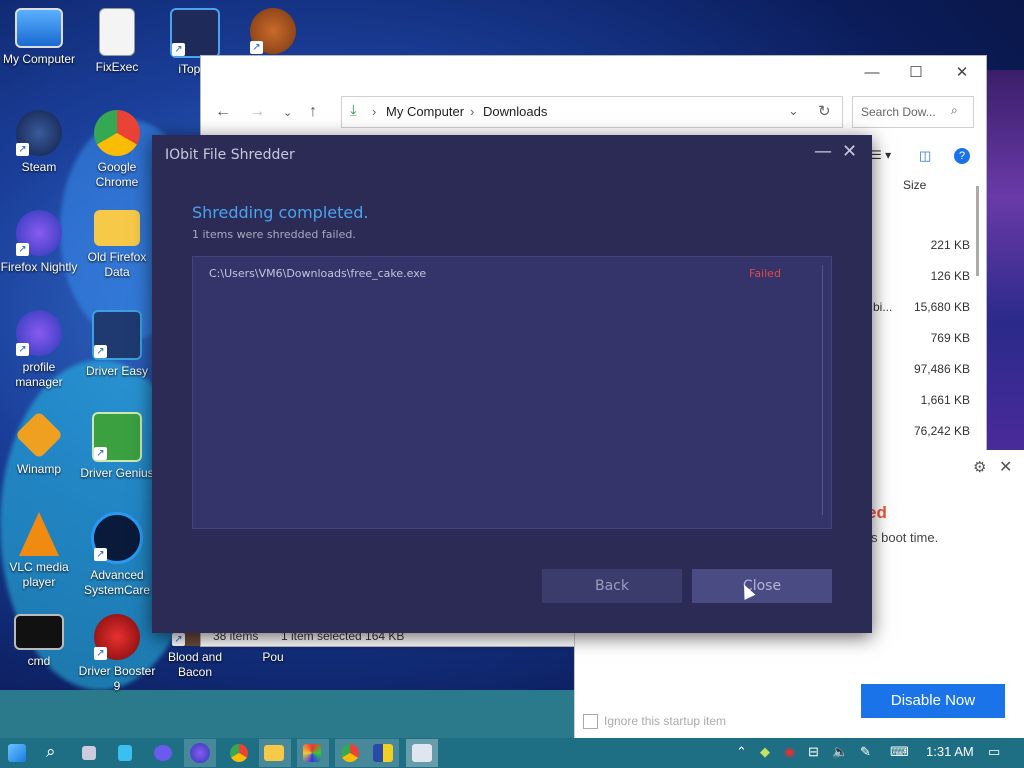 The height and width of the screenshot is (768, 1024). Describe the element at coordinates (39, 59) in the screenshot. I see `desktop-icon-label: My Computer` at that location.